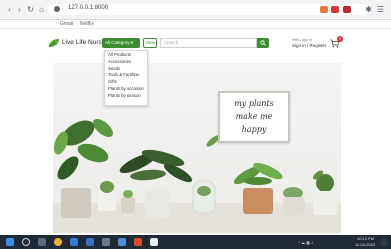 This screenshot has width=391, height=249. I want to click on dropdown-item-accessories: Accessories, so click(126, 62).